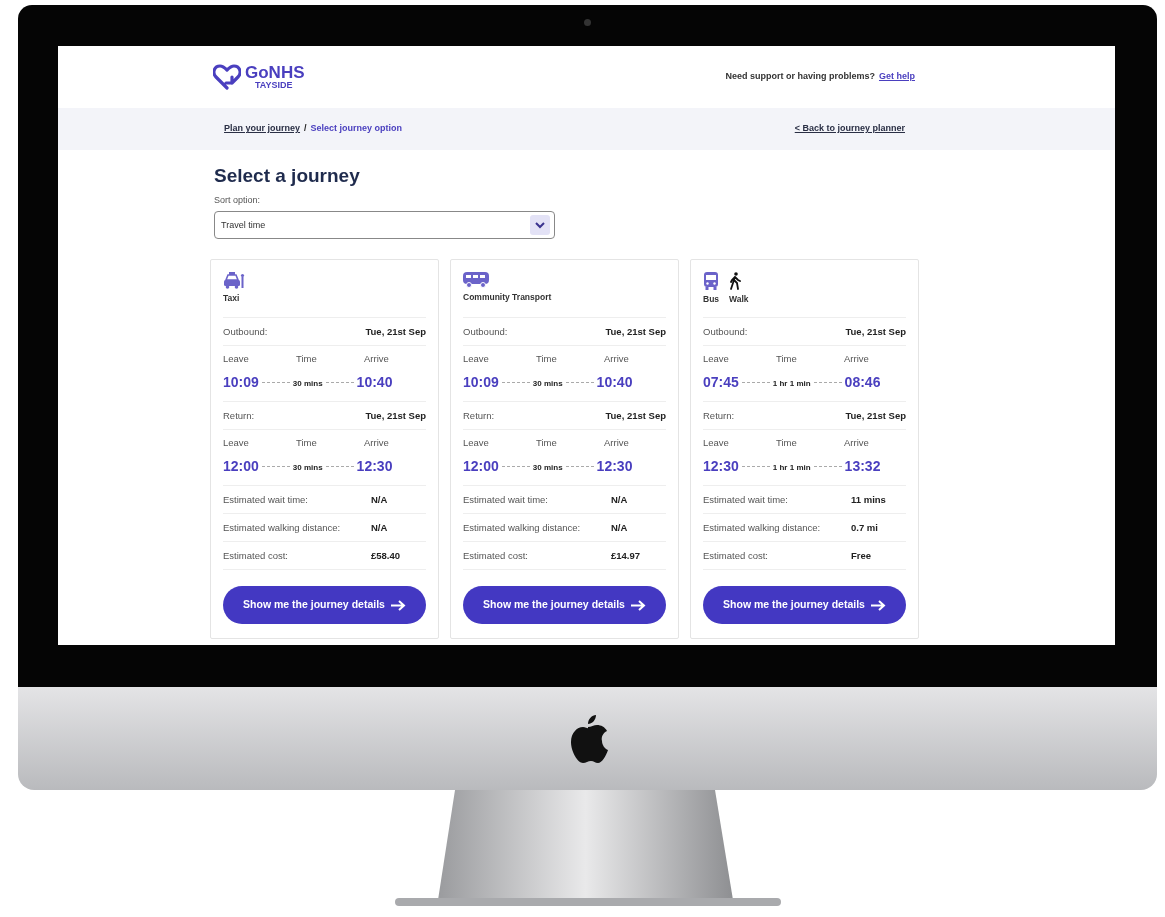  Describe the element at coordinates (262, 129) in the screenshot. I see `breadcrumb-link: Plan your journey` at that location.